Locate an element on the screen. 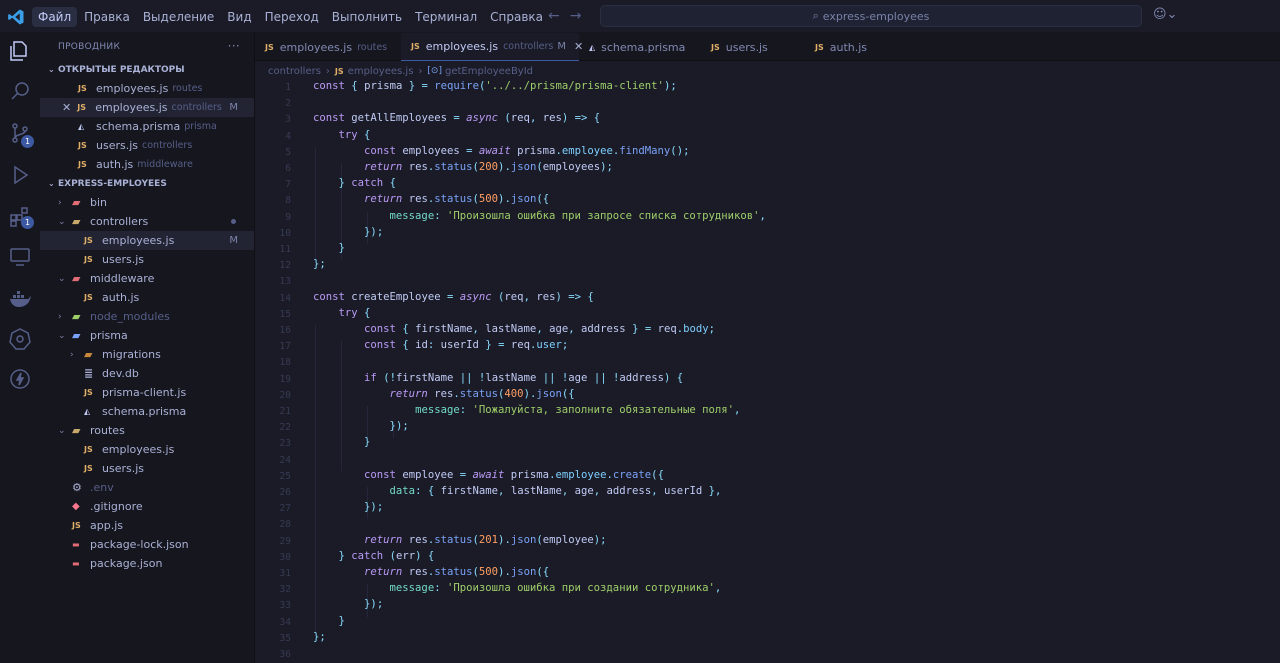 Image resolution: width=1280 pixels, height=663 pixels. search-text: express-employees is located at coordinates (876, 16).